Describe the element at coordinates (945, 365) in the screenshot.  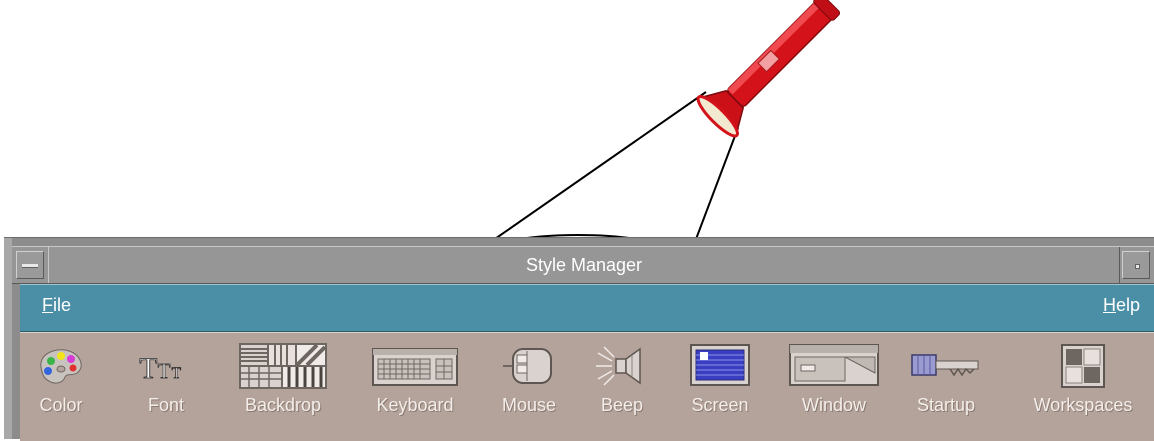
I see `key-icon` at that location.